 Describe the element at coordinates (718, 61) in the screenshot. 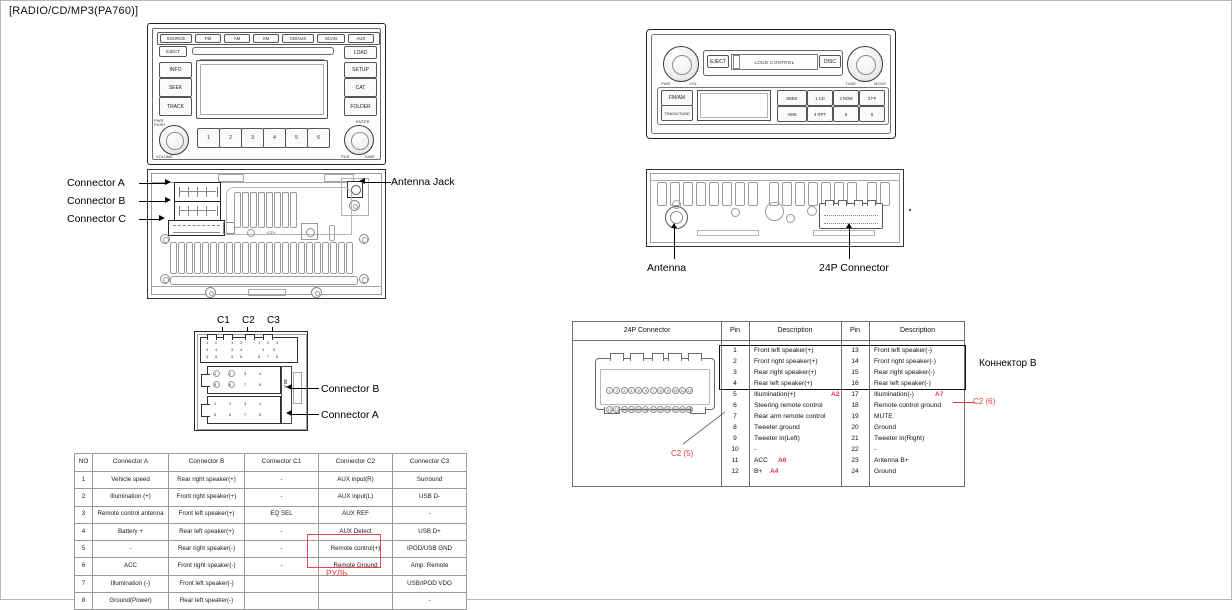

I see `button-eject-right-unit: EJECT` at that location.